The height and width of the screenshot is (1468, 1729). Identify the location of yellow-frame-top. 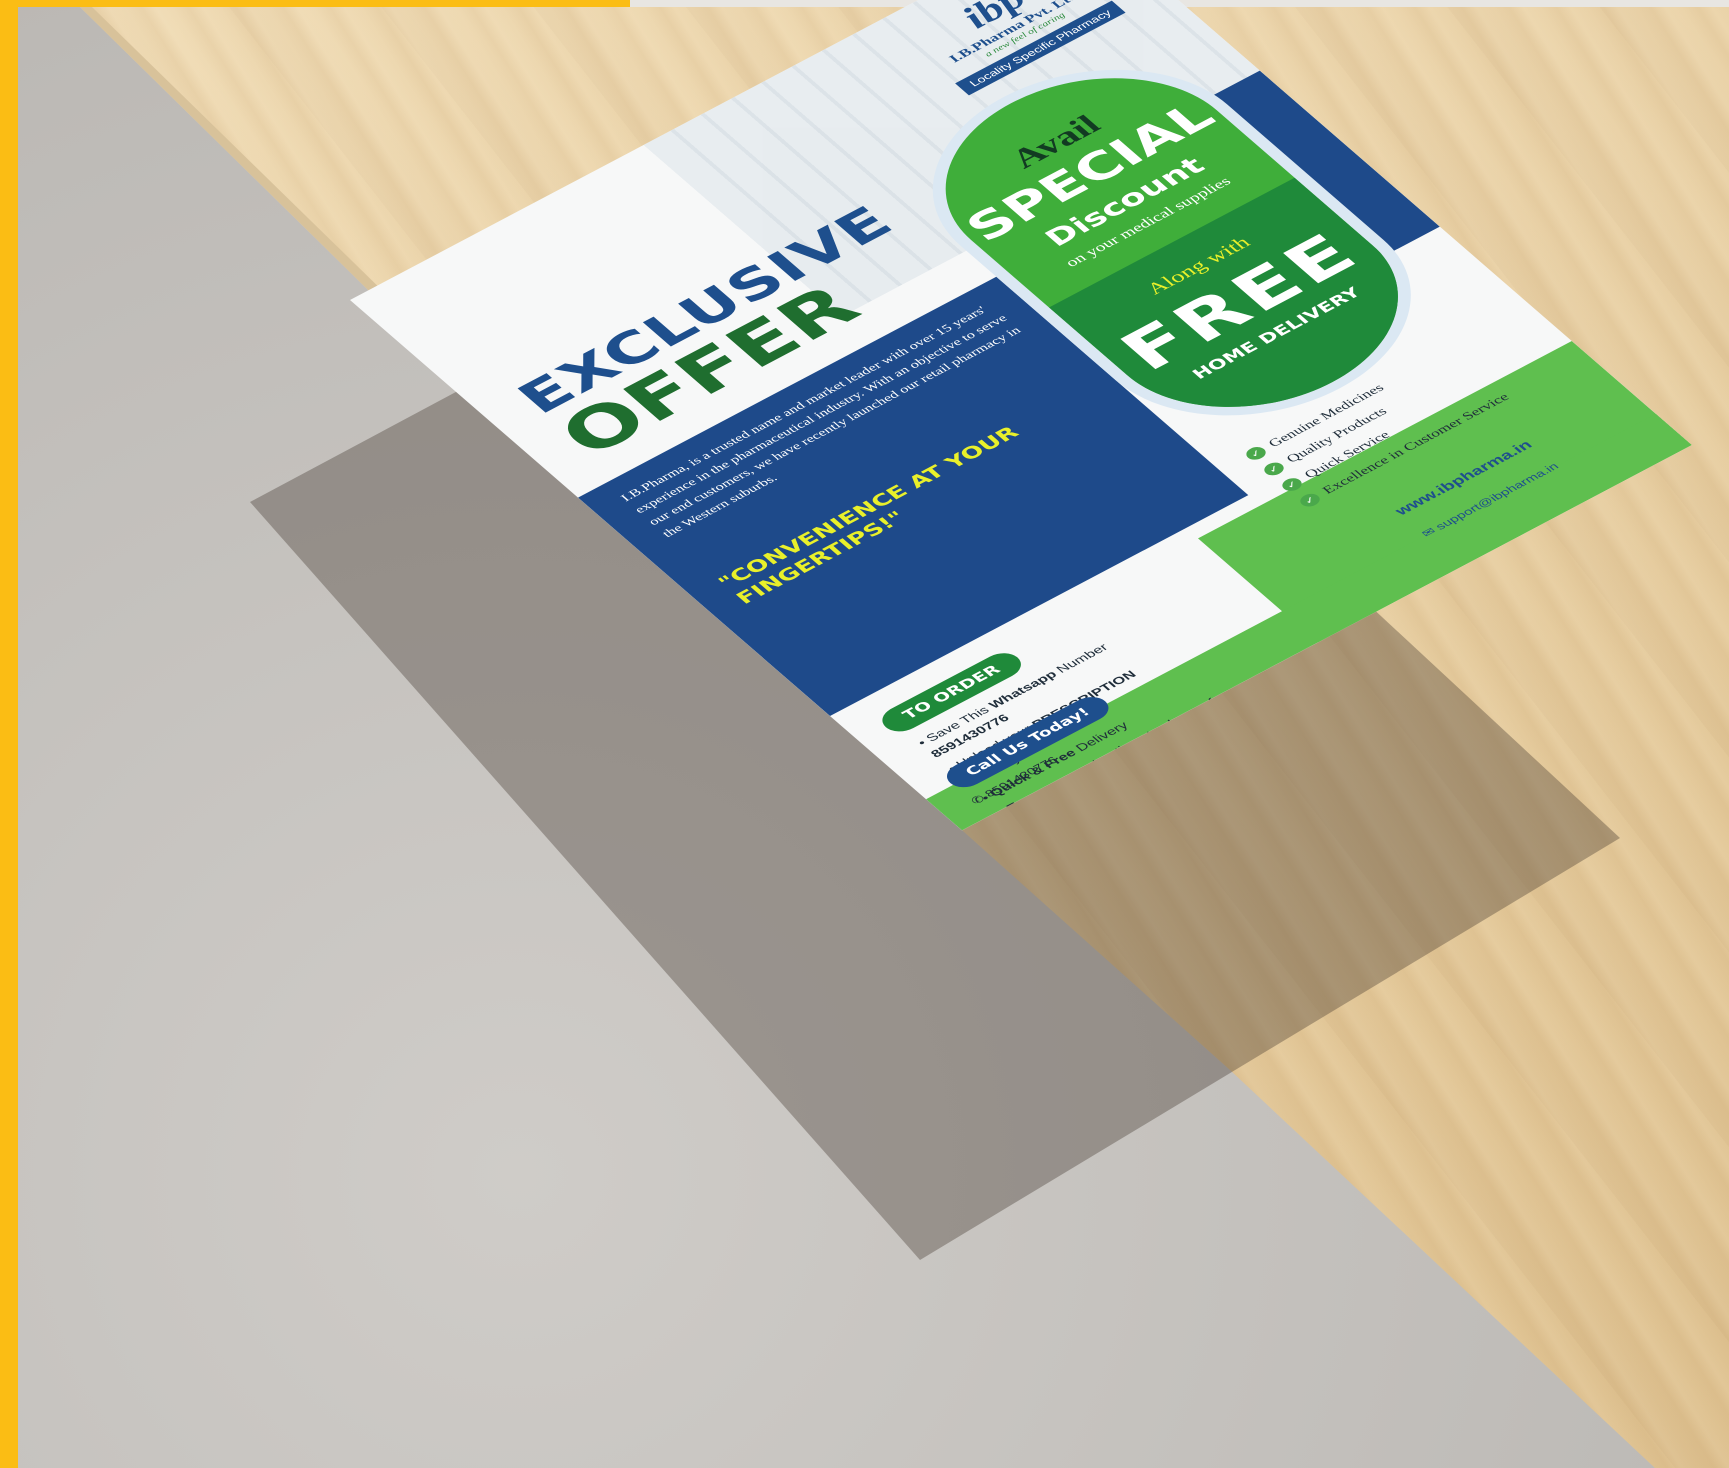
(315, 3).